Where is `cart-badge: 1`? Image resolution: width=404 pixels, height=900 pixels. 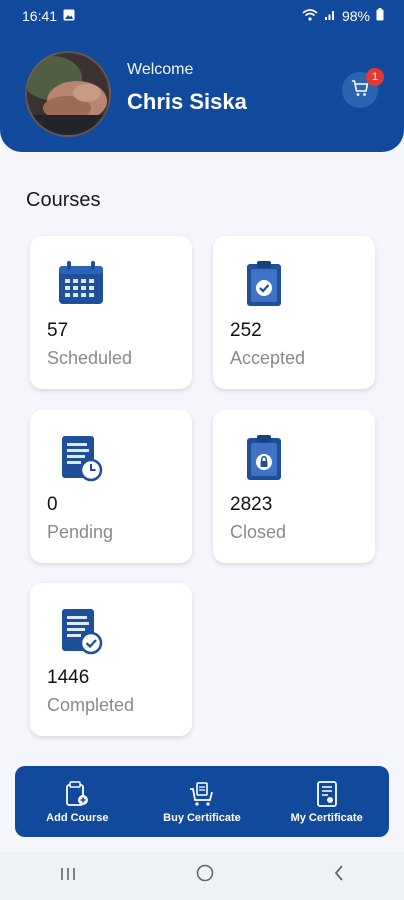 cart-badge: 1 is located at coordinates (375, 77).